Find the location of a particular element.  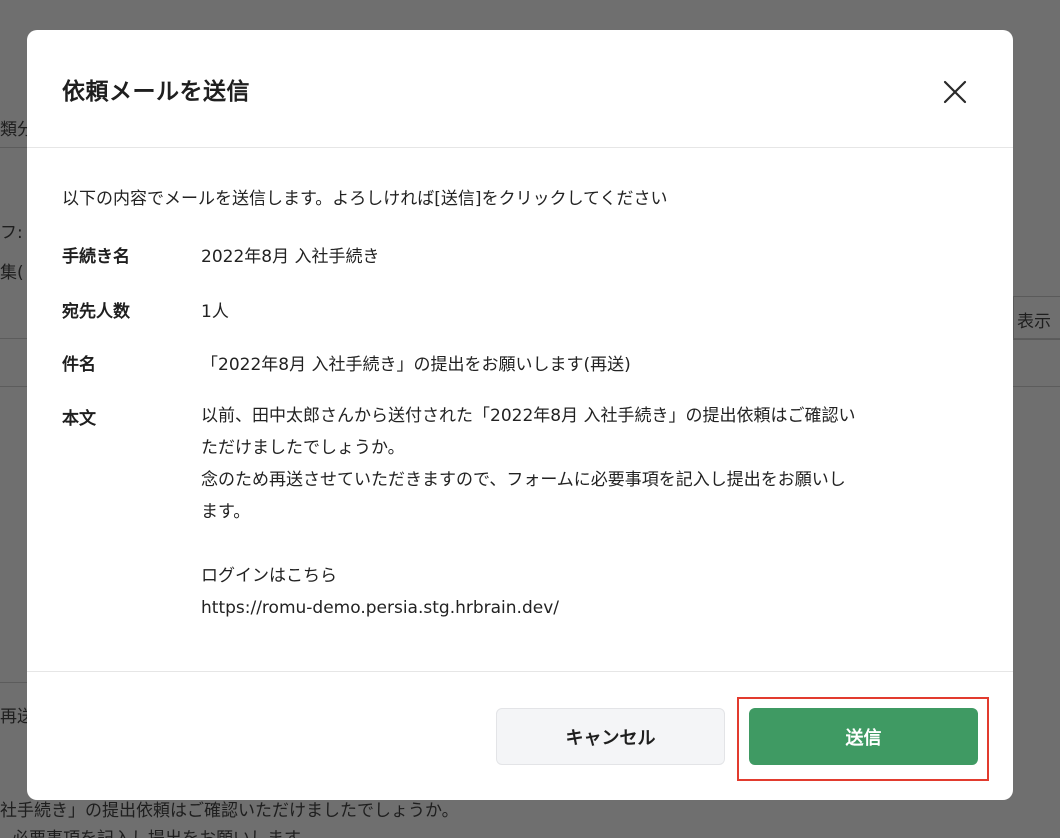

dialog-footer: キャンセル 送信 is located at coordinates (520, 735).